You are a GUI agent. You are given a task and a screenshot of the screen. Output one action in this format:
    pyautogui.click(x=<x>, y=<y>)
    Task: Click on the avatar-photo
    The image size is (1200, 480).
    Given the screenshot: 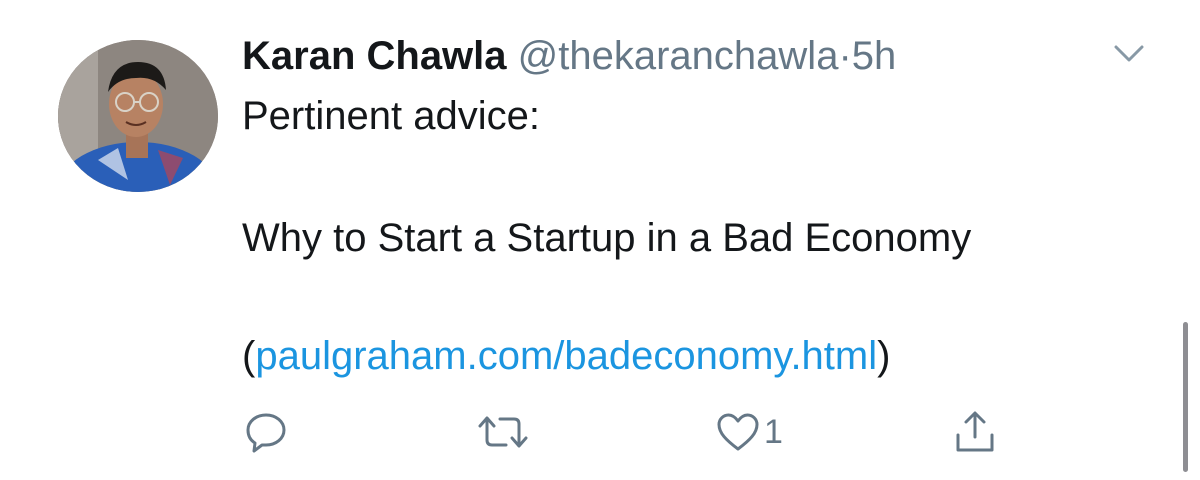 What is the action you would take?
    pyautogui.click(x=138, y=116)
    